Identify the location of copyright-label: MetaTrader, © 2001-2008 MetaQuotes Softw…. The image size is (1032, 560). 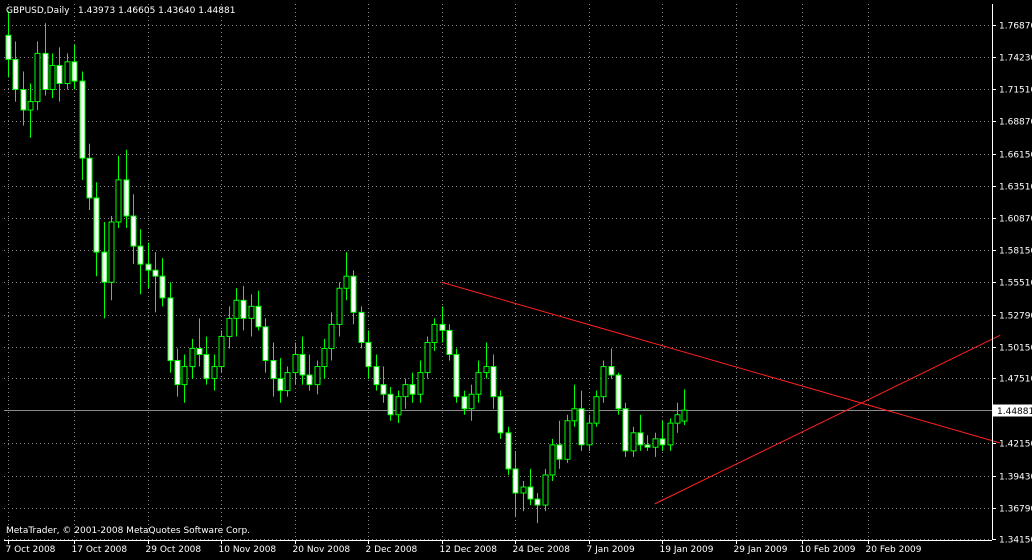
(128, 531).